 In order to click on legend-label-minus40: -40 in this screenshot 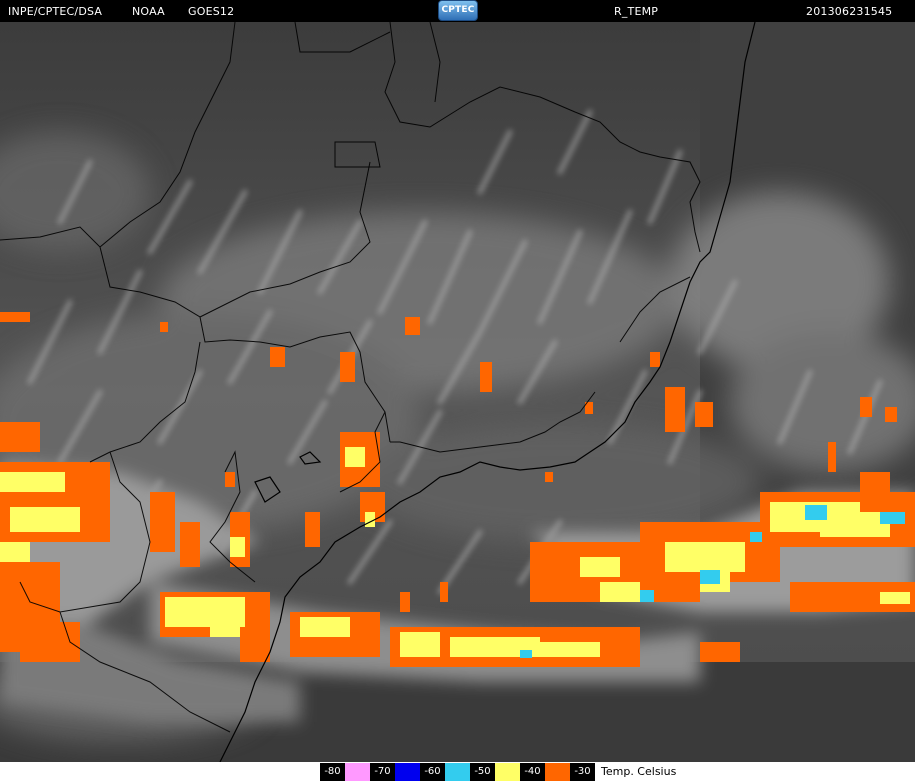, I will do `click(532, 772)`.